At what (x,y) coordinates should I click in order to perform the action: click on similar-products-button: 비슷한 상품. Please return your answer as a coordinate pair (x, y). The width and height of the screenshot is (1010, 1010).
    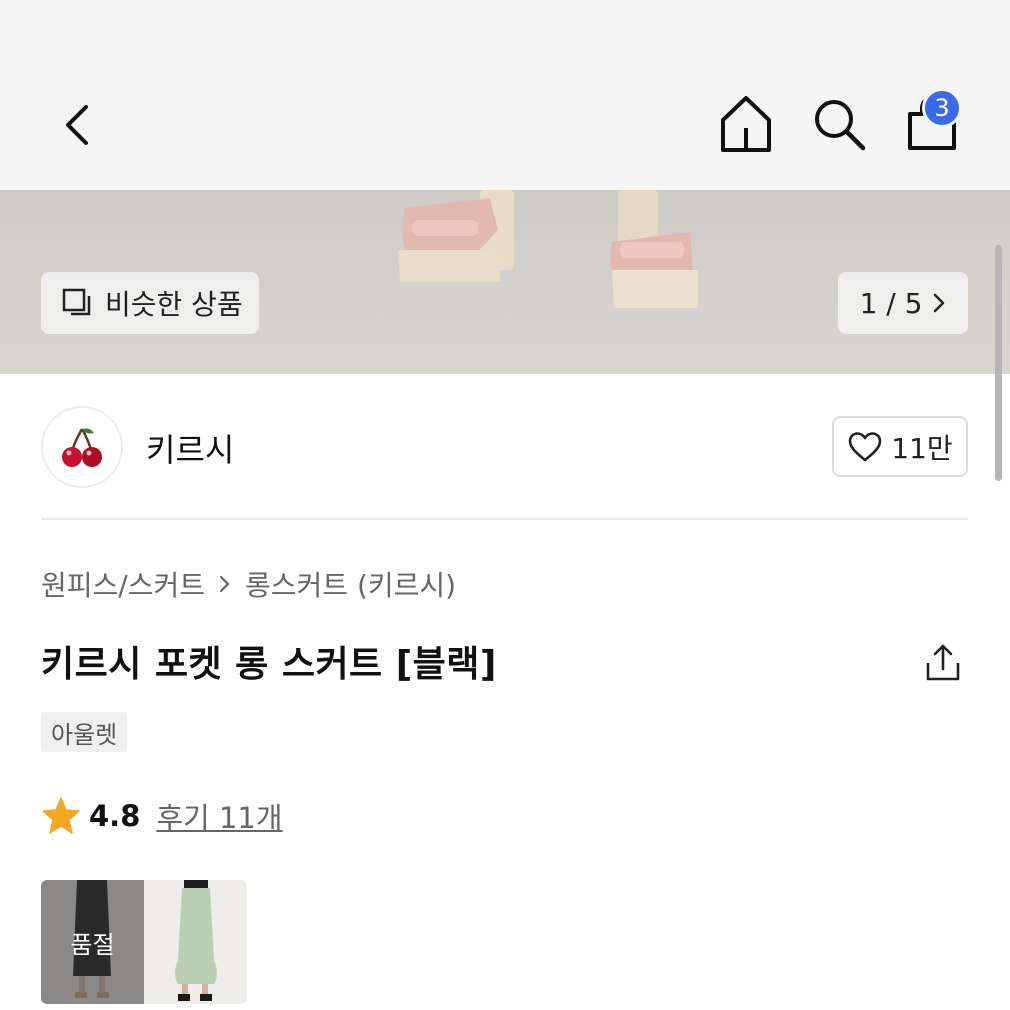
    Looking at the image, I should click on (150, 303).